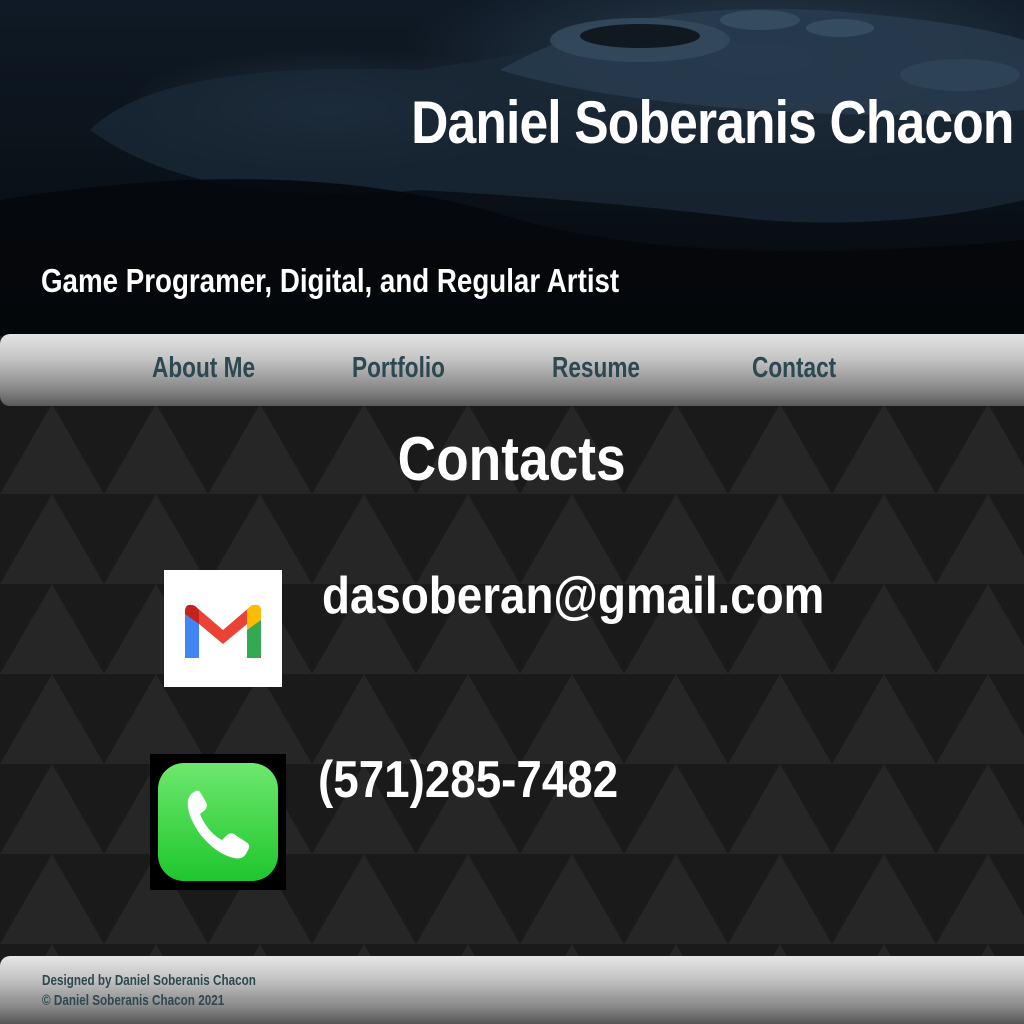  Describe the element at coordinates (794, 368) in the screenshot. I see `nav-contact: Contact` at that location.